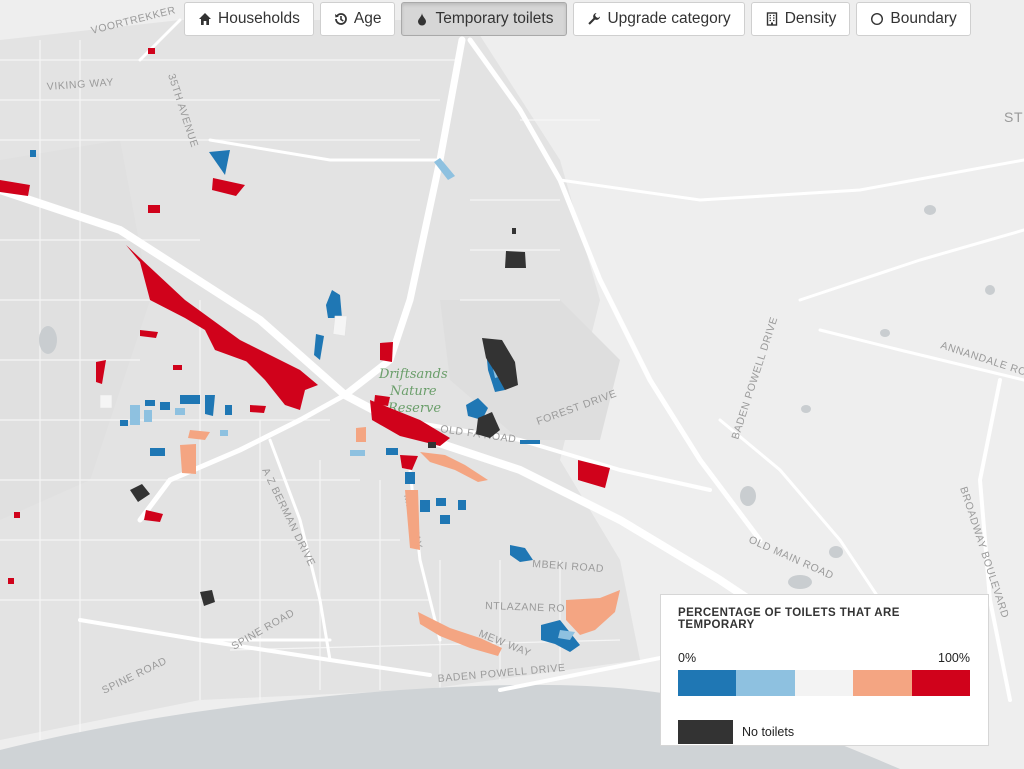 This screenshot has height=769, width=1024. Describe the element at coordinates (341, 19) in the screenshot. I see `history-icon` at that location.